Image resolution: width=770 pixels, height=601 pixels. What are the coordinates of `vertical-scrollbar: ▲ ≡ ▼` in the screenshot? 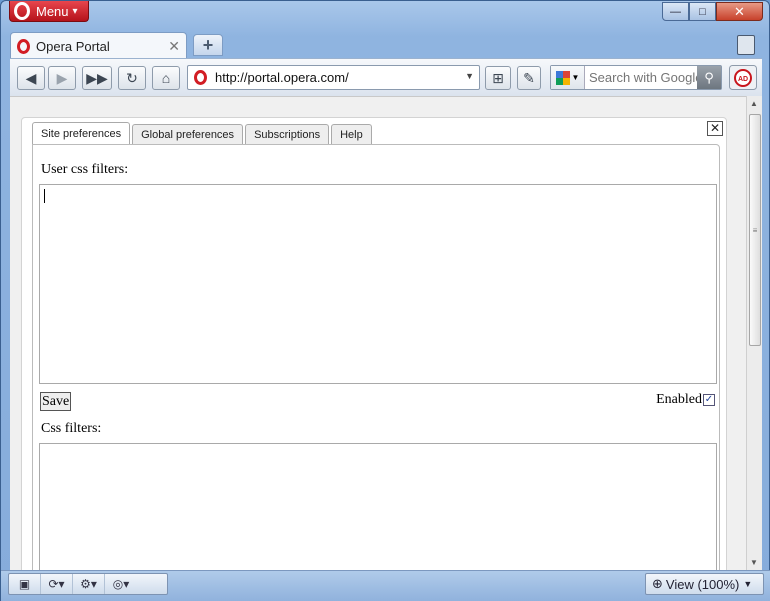 It's located at (754, 333).